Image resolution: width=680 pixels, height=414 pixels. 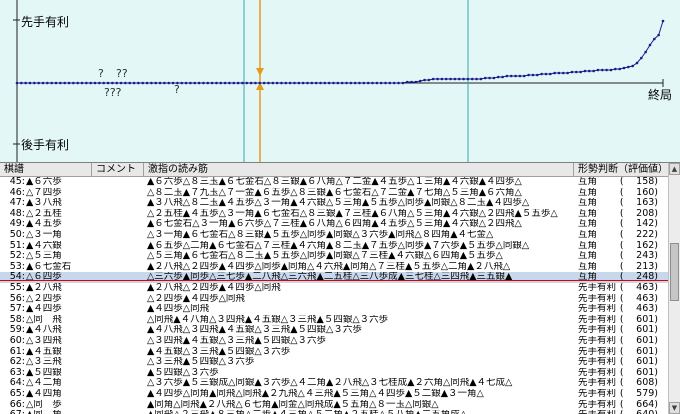 What do you see at coordinates (638, 383) in the screenshot?
I see `evaluation-score: ( 608)` at bounding box center [638, 383].